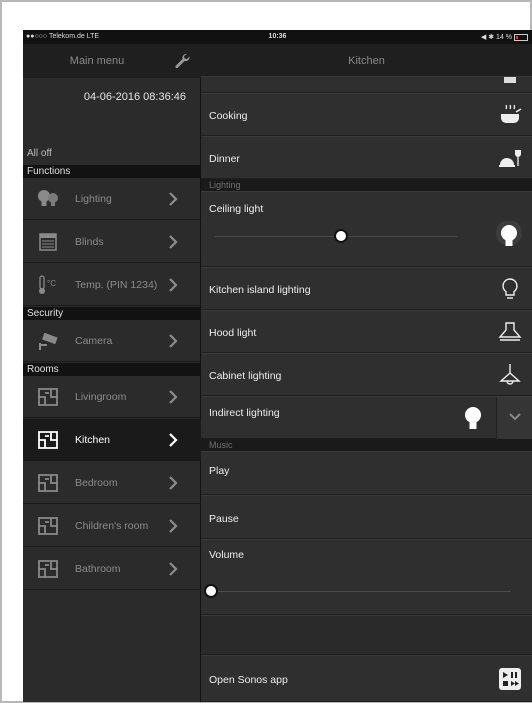  Describe the element at coordinates (366, 417) in the screenshot. I see `indirect-lighting: Indirect lighting` at that location.